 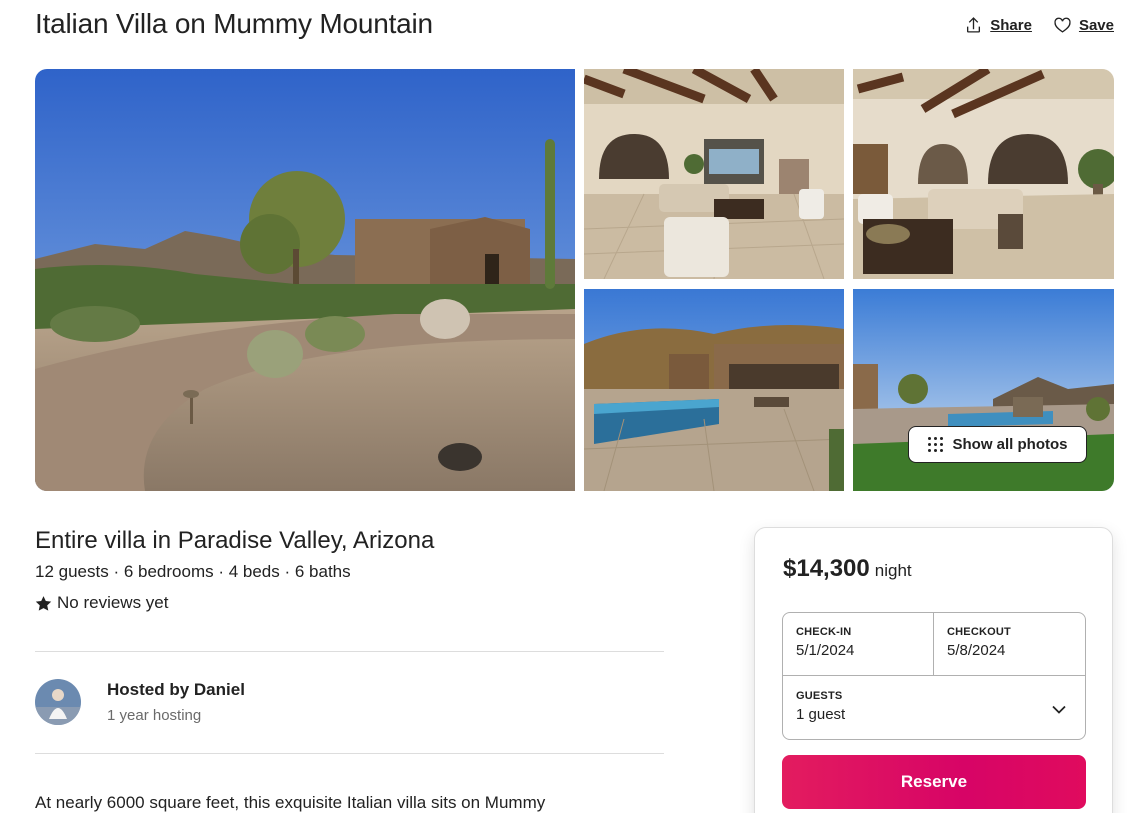 I want to click on show-all-photos-label: Show all photos, so click(x=1010, y=444).